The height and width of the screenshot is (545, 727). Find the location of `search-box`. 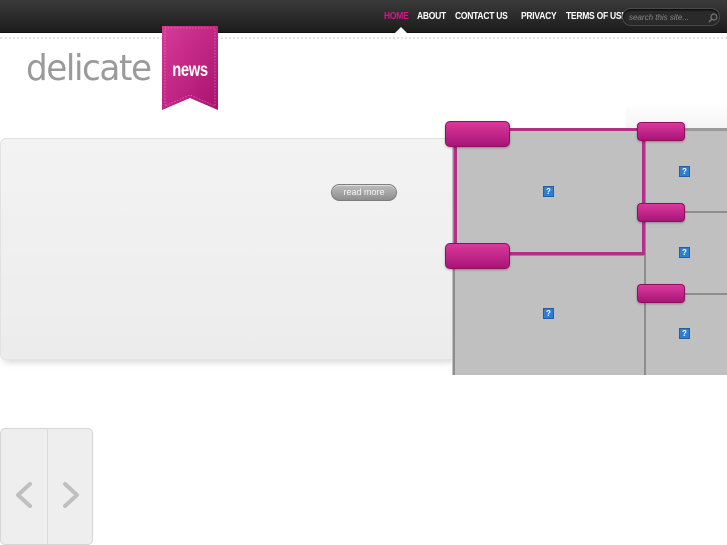

search-box is located at coordinates (671, 17).